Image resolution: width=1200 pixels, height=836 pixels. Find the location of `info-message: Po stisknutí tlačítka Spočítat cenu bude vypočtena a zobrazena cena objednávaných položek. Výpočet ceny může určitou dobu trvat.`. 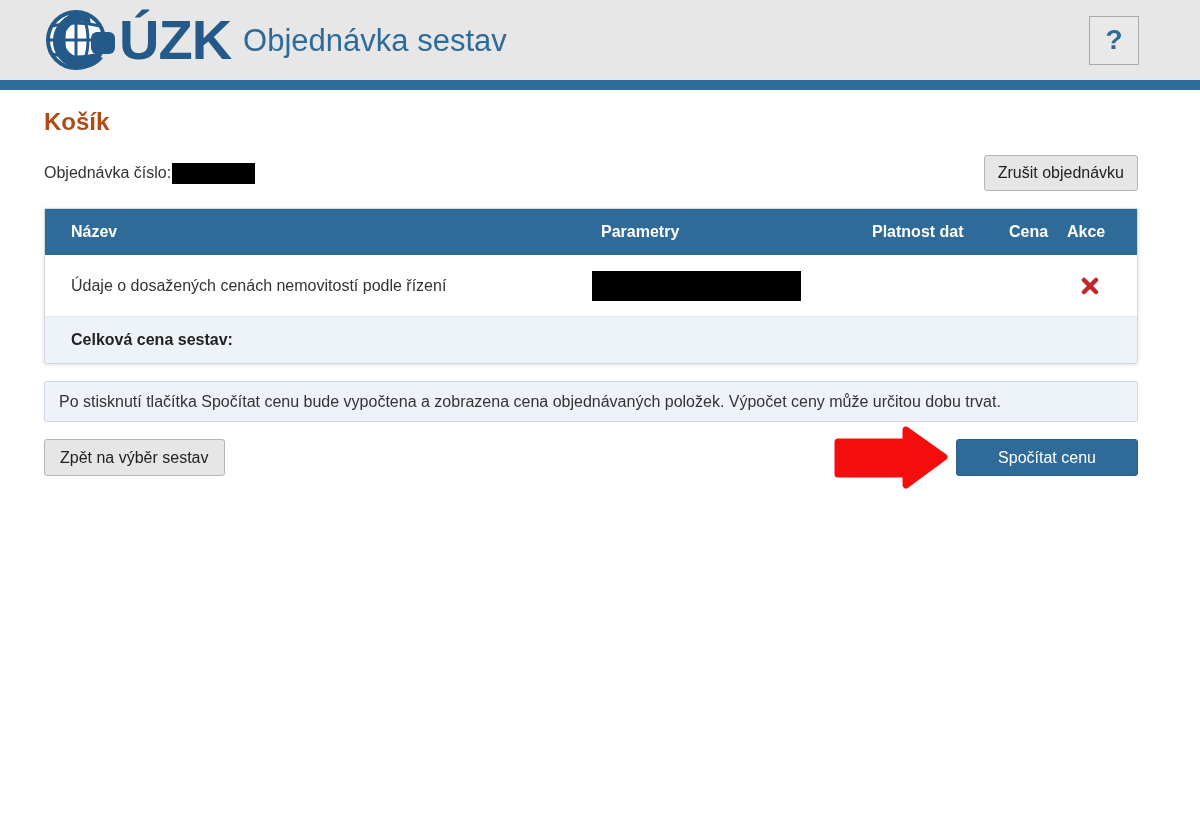

info-message: Po stisknutí tlačítka Spočítat cenu bude vypočtena a zobrazena cena objednávaných položek. Výpočet ceny může určitou dobu trvat. is located at coordinates (591, 401).